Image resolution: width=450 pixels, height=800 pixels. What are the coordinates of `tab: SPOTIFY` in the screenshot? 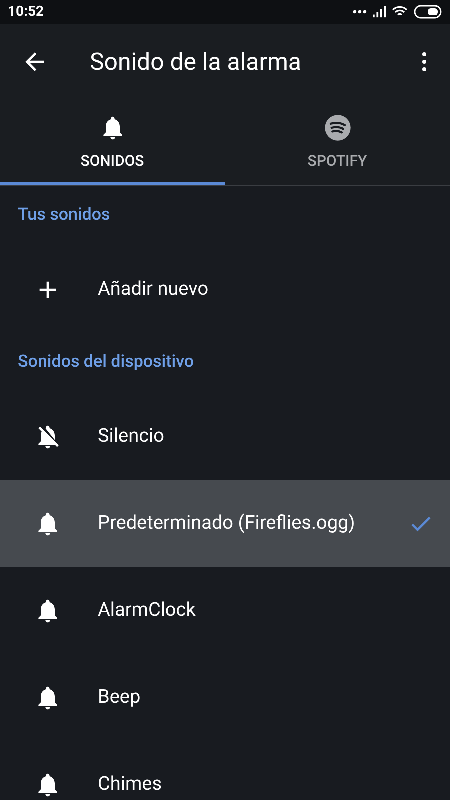 It's located at (337, 142).